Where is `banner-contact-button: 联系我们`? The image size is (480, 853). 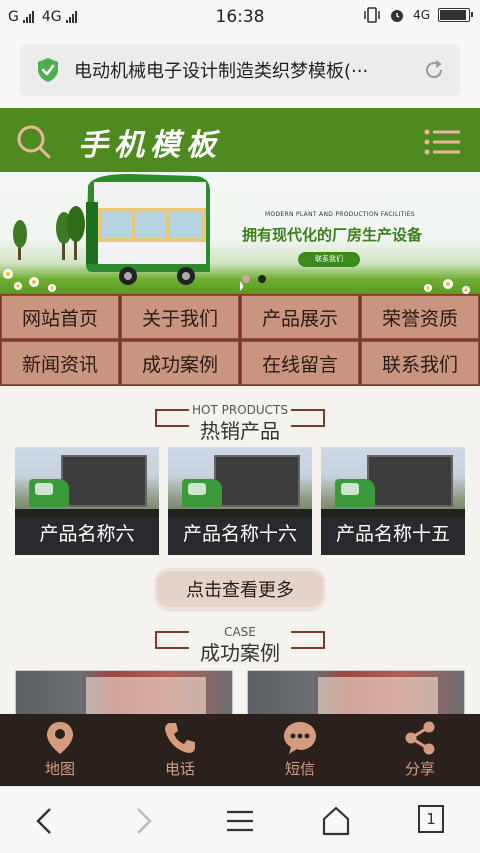 banner-contact-button: 联系我们 is located at coordinates (329, 259).